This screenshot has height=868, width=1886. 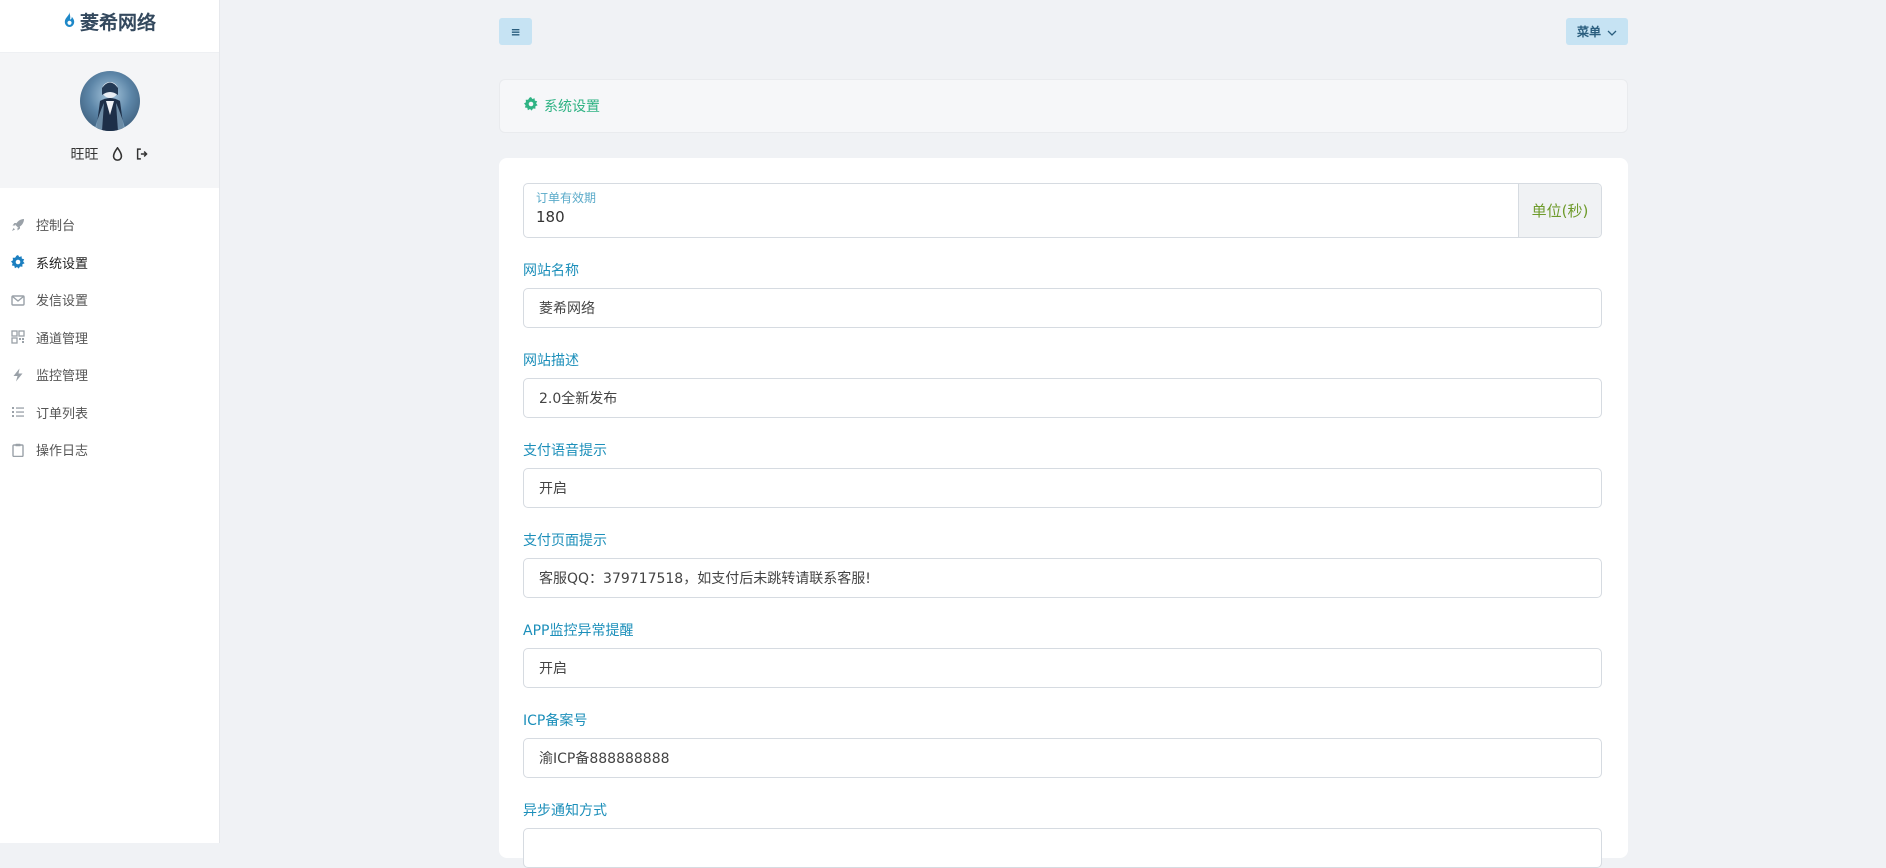 I want to click on envelope-icon, so click(x=18, y=300).